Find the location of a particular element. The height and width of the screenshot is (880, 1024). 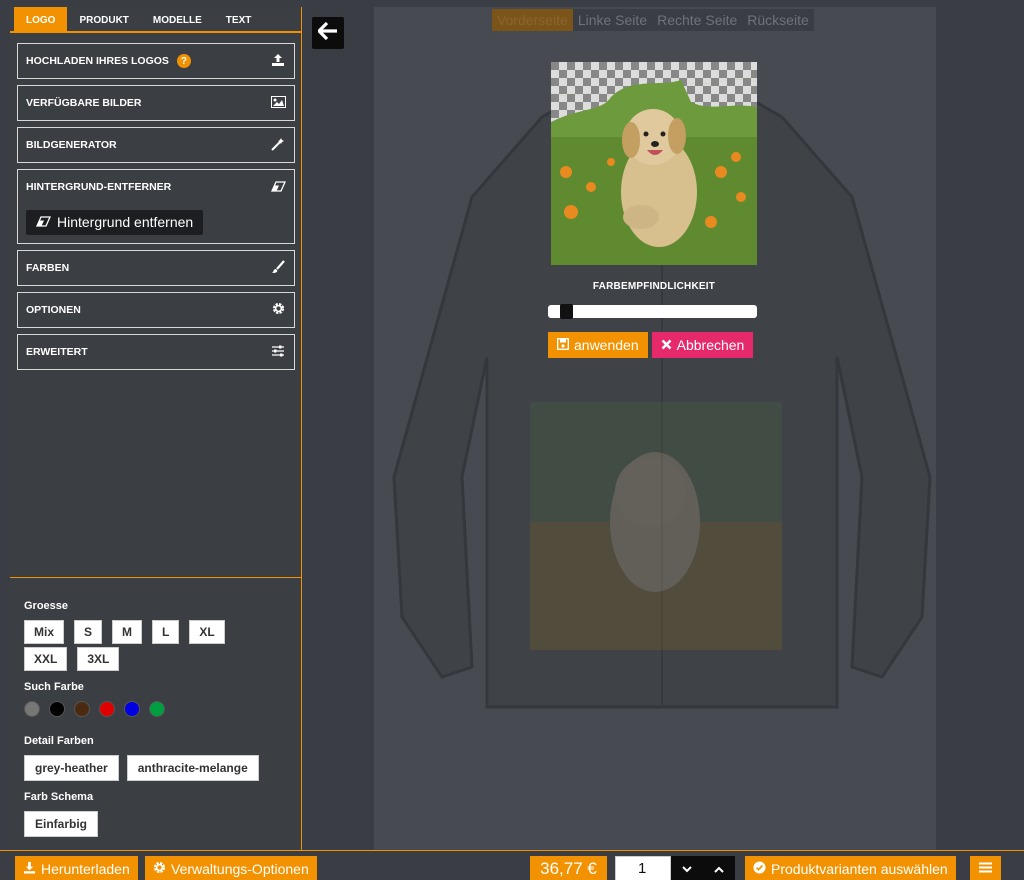

section-upload: HOCHLADEN IHRES LOGOS ? is located at coordinates (156, 61).